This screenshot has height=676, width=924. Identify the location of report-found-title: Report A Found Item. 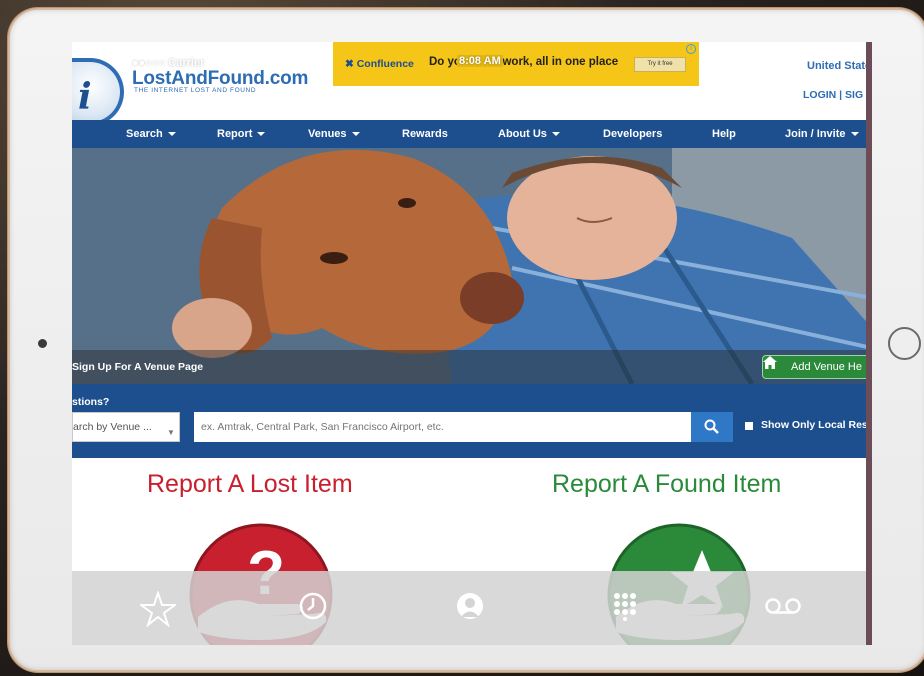
(666, 484).